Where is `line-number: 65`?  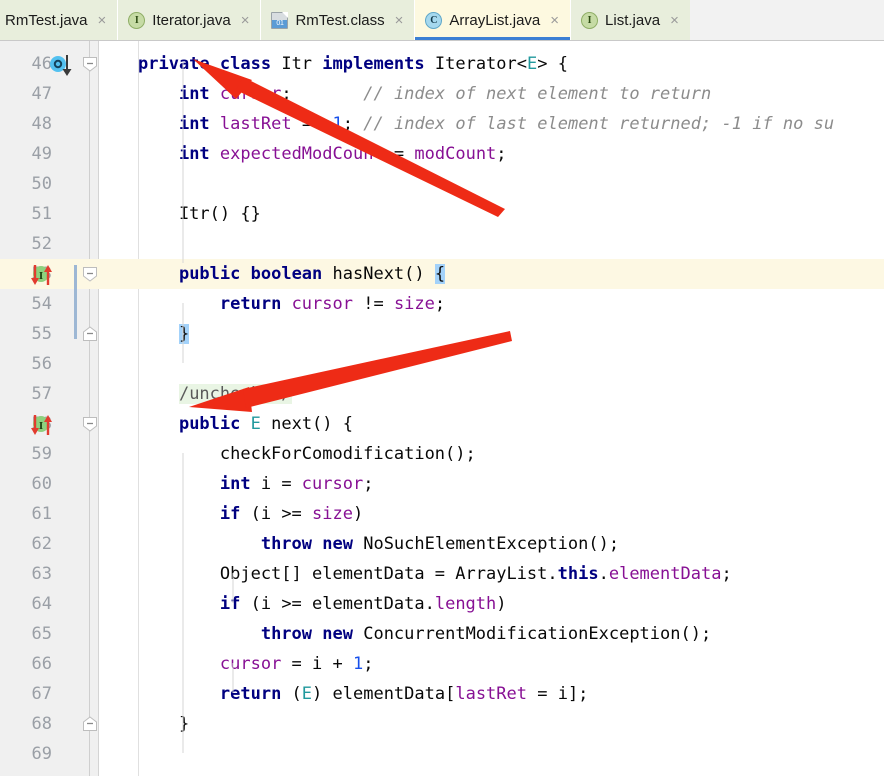
line-number: 65 is located at coordinates (41, 634).